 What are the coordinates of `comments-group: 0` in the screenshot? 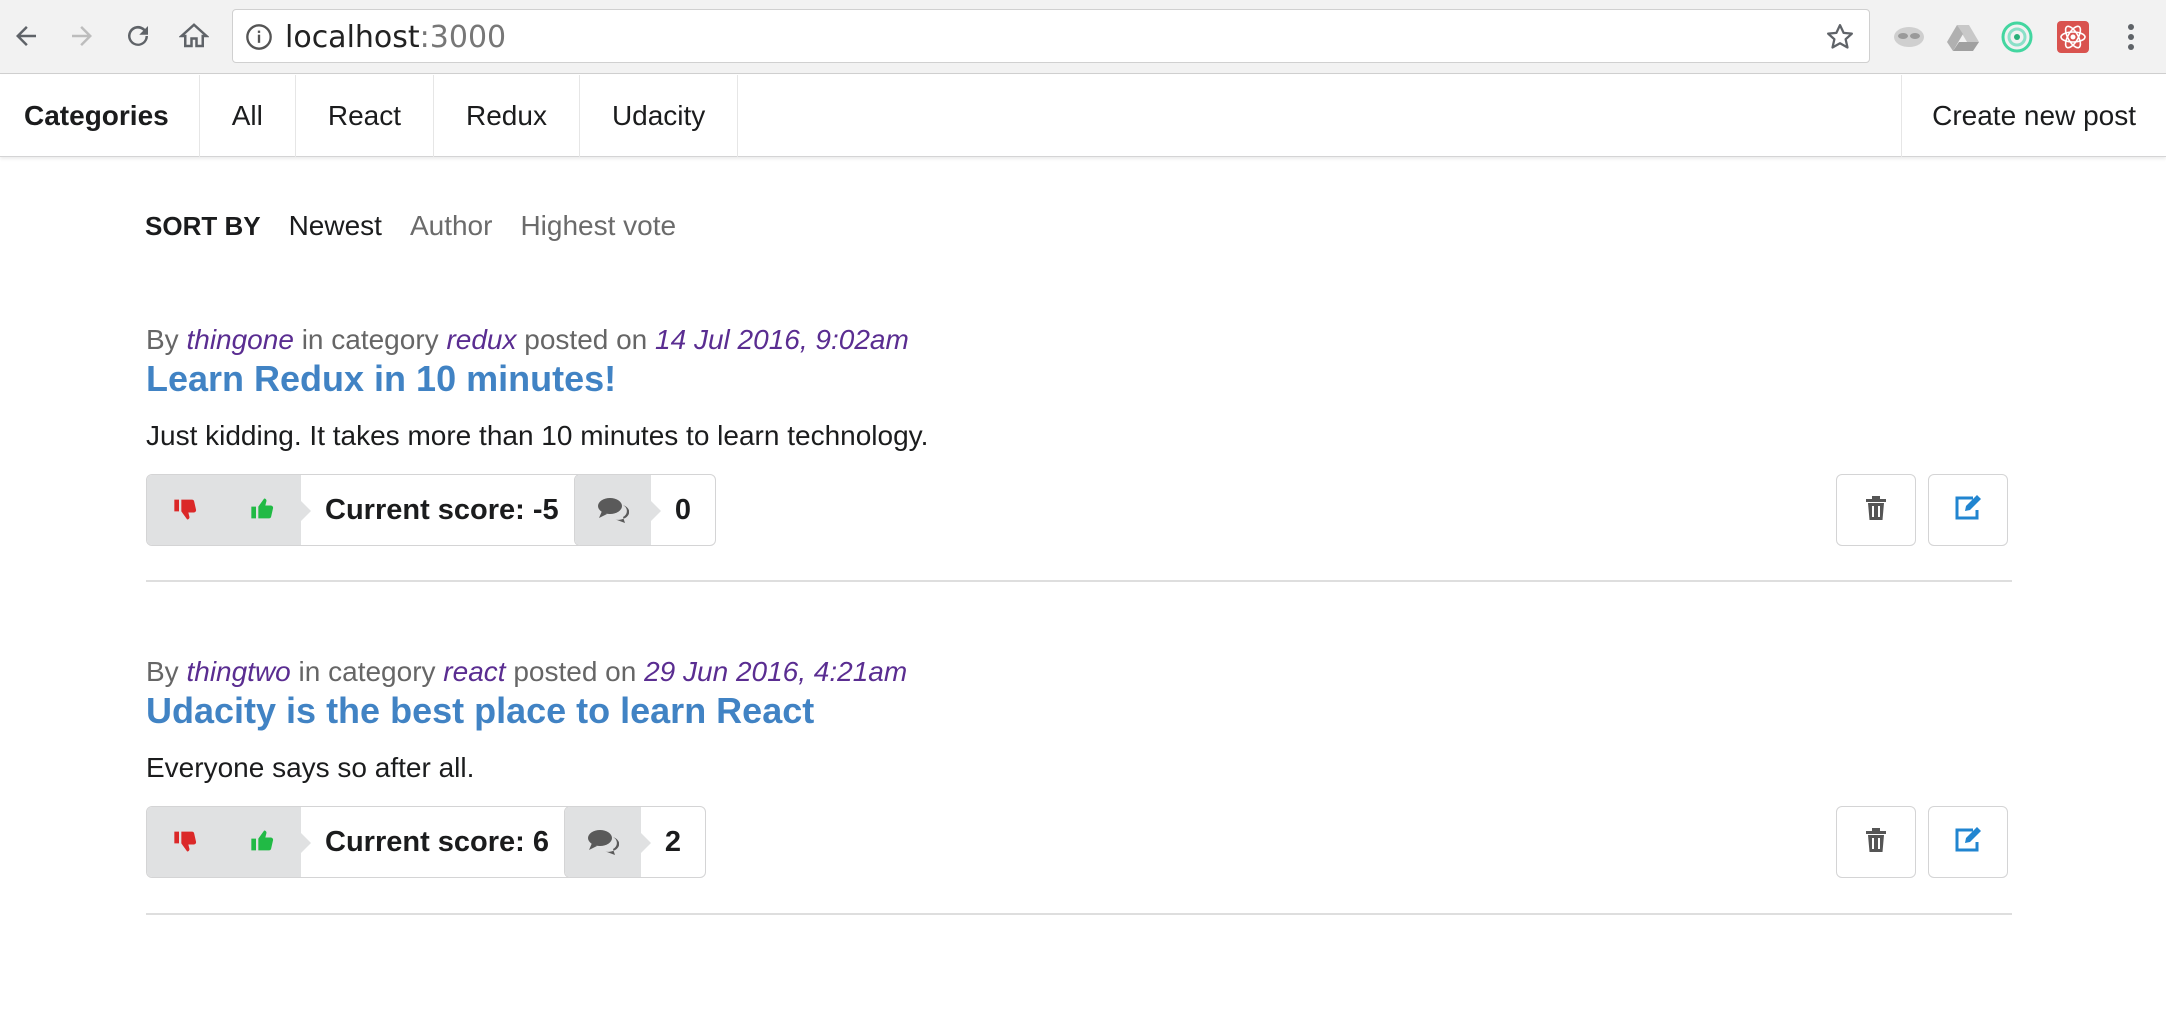 It's located at (645, 510).